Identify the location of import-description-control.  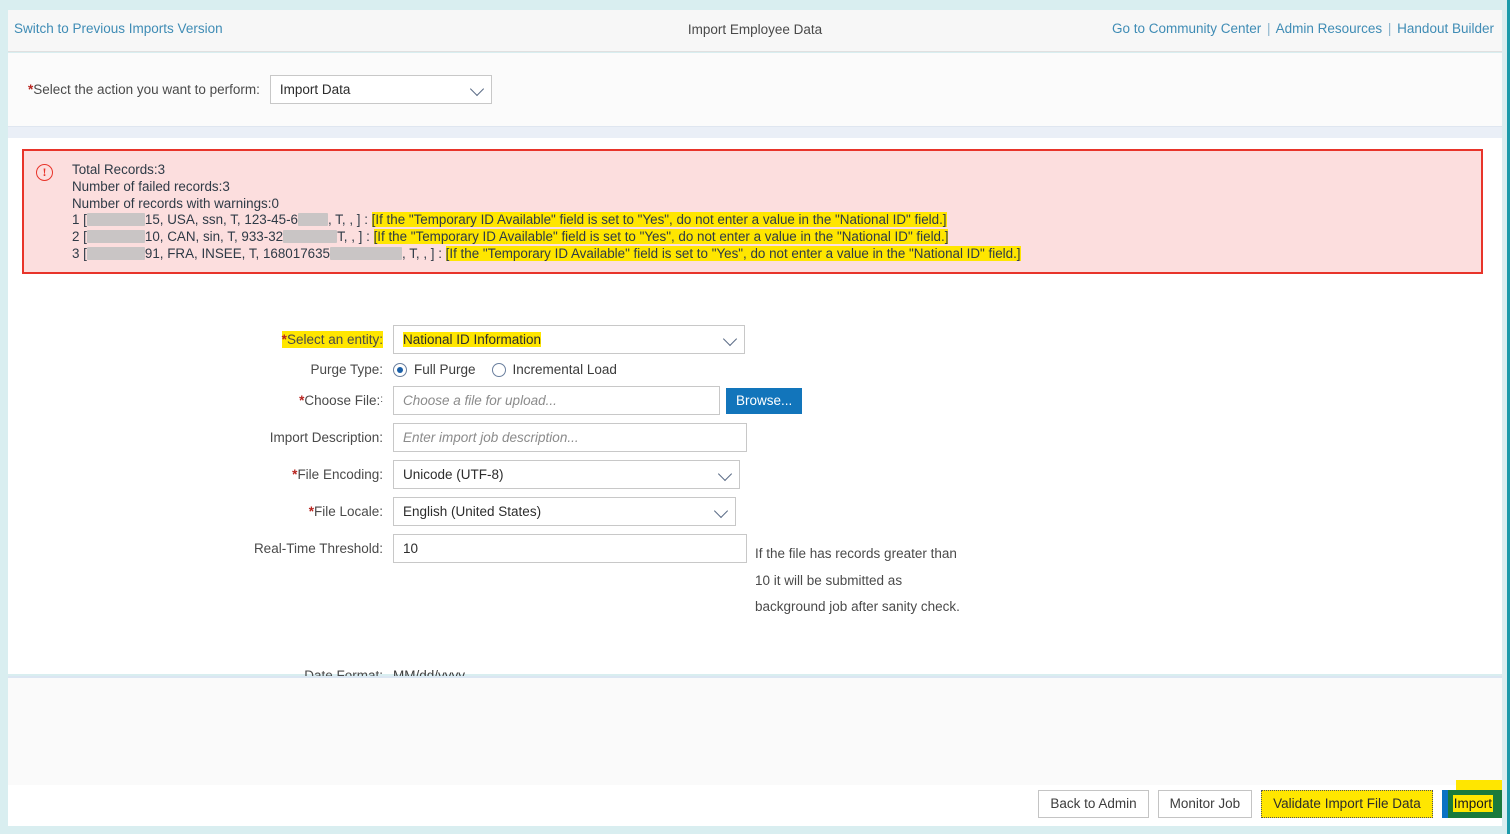
(570, 437).